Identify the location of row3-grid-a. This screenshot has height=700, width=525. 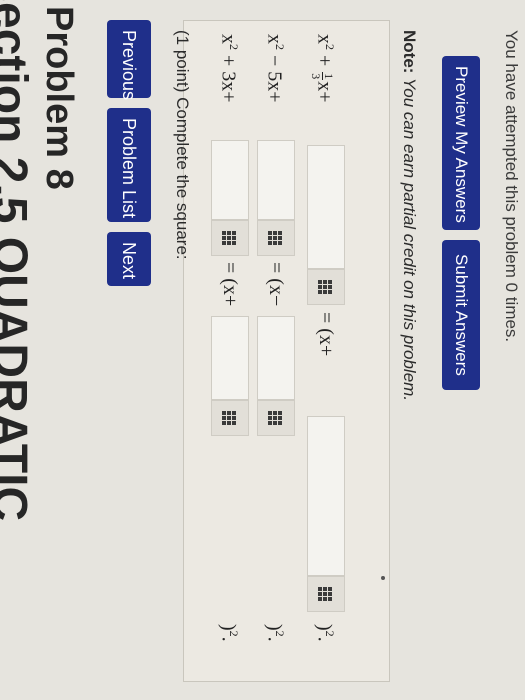
(326, 287).